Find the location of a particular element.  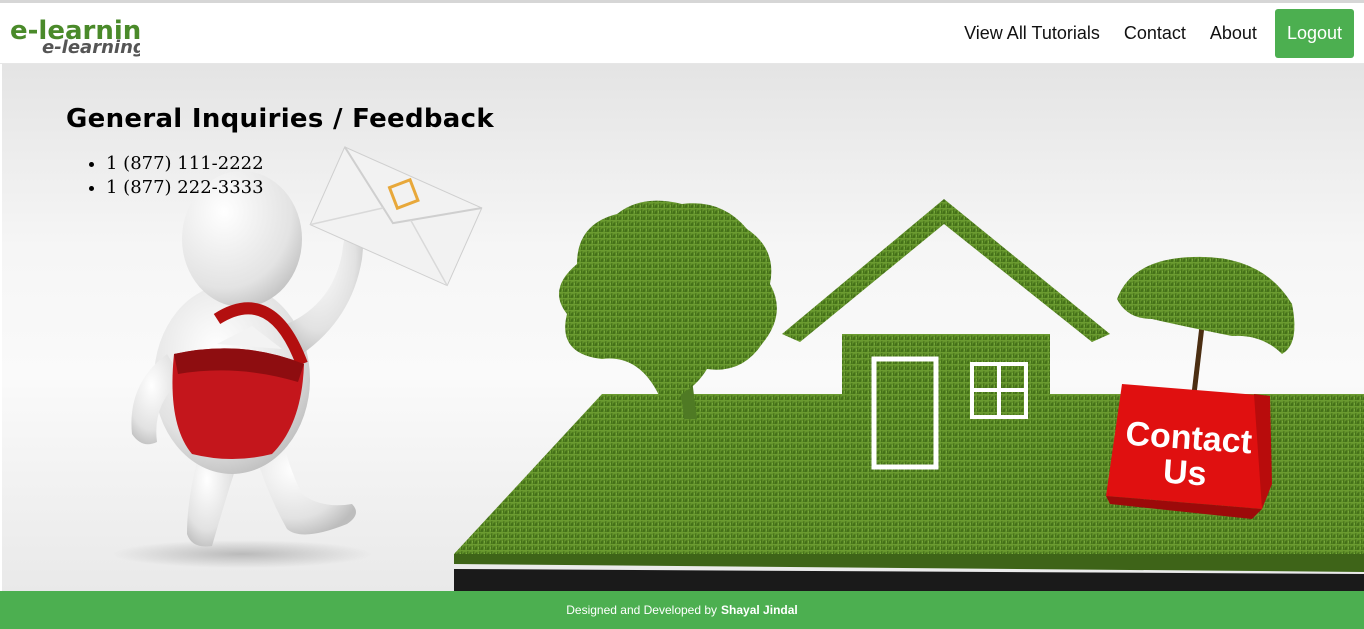

main-nav: View All Tutorials Contact About Logout is located at coordinates (1153, 33).